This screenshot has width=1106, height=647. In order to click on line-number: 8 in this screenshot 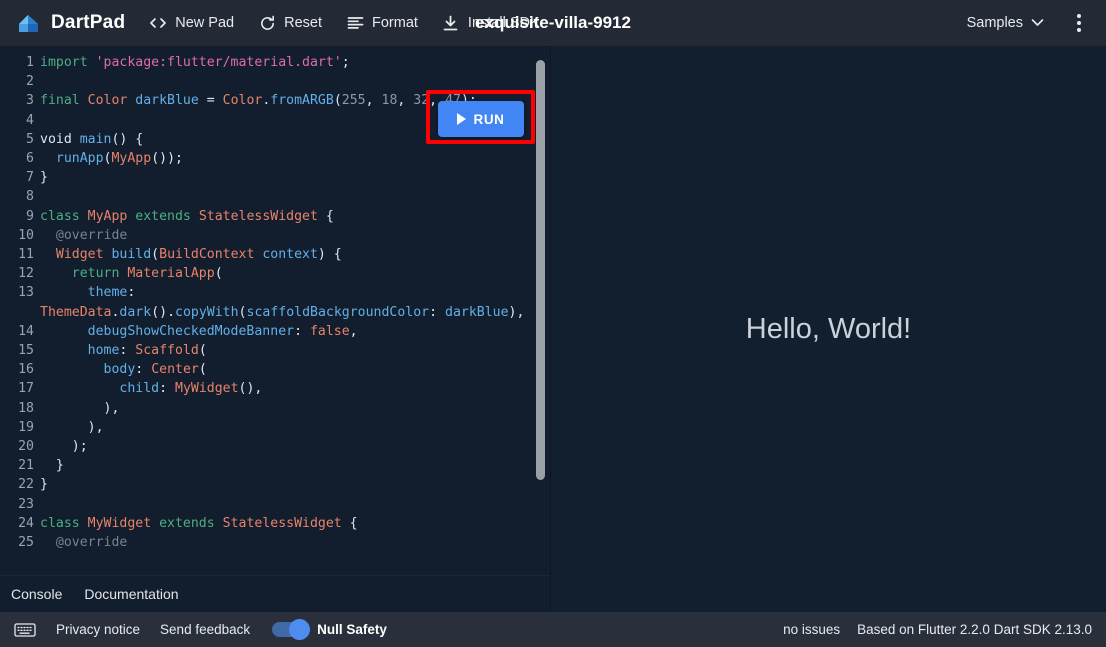, I will do `click(30, 197)`.